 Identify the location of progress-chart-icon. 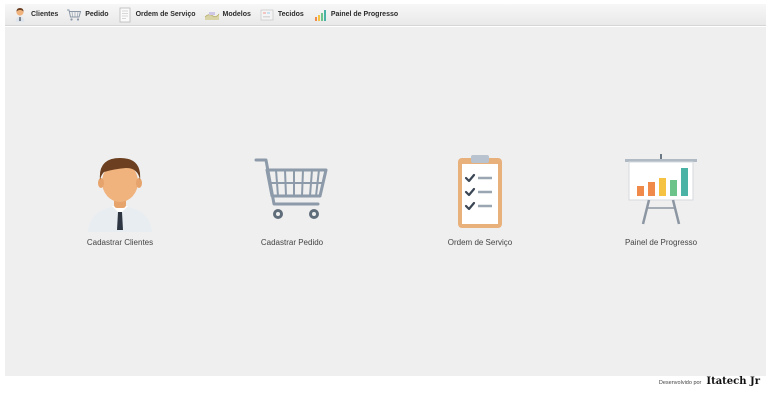
(320, 15).